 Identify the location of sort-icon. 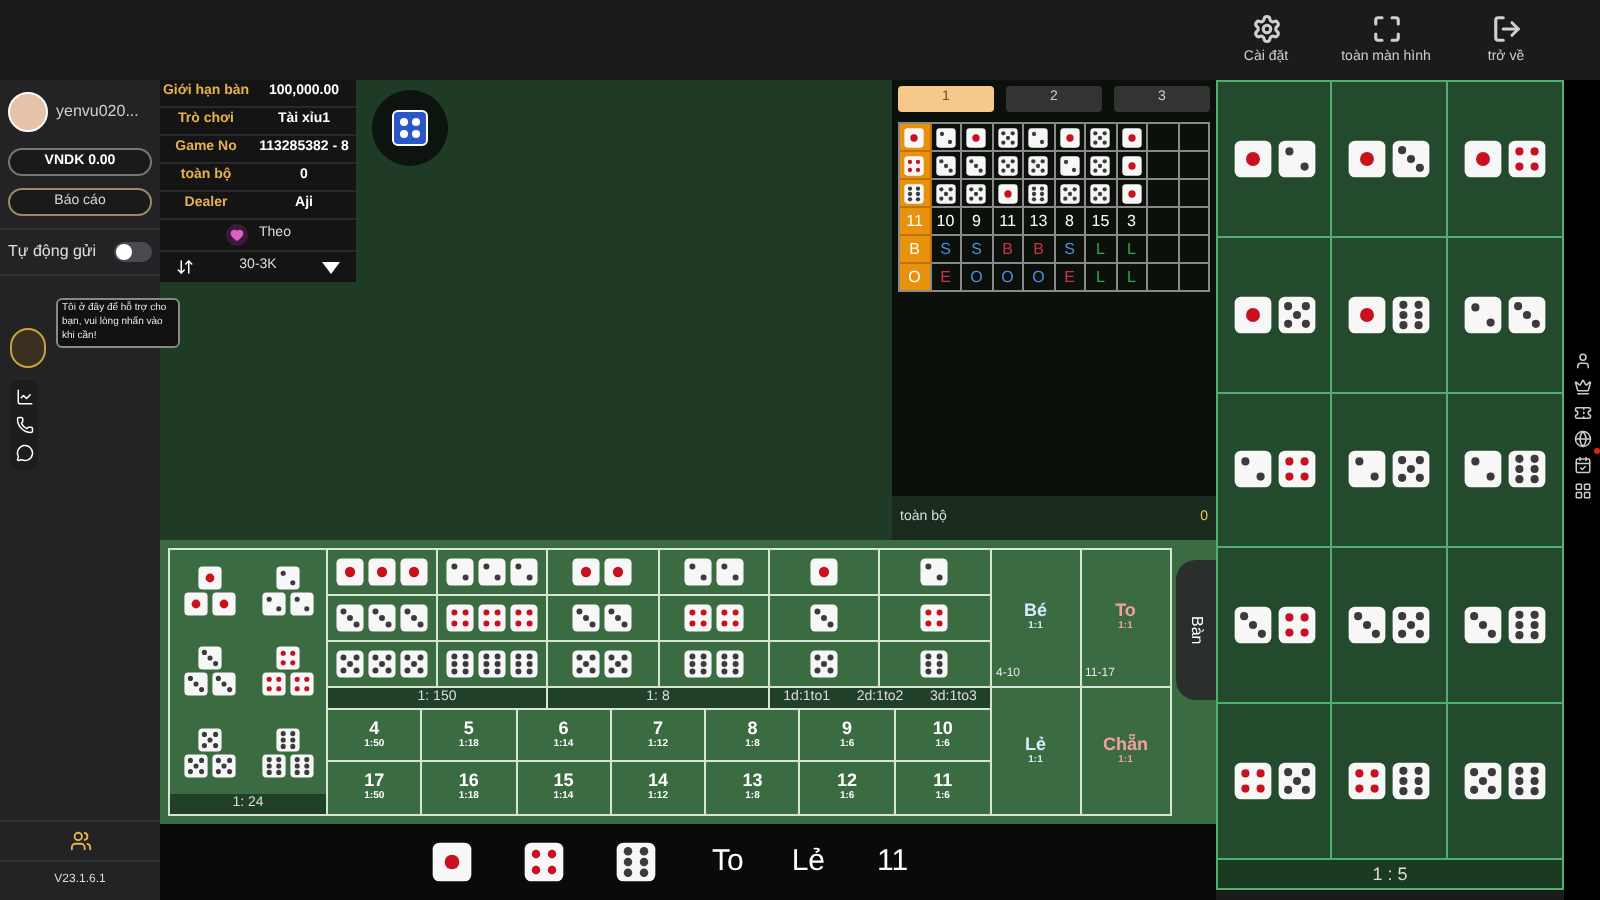
(185, 267).